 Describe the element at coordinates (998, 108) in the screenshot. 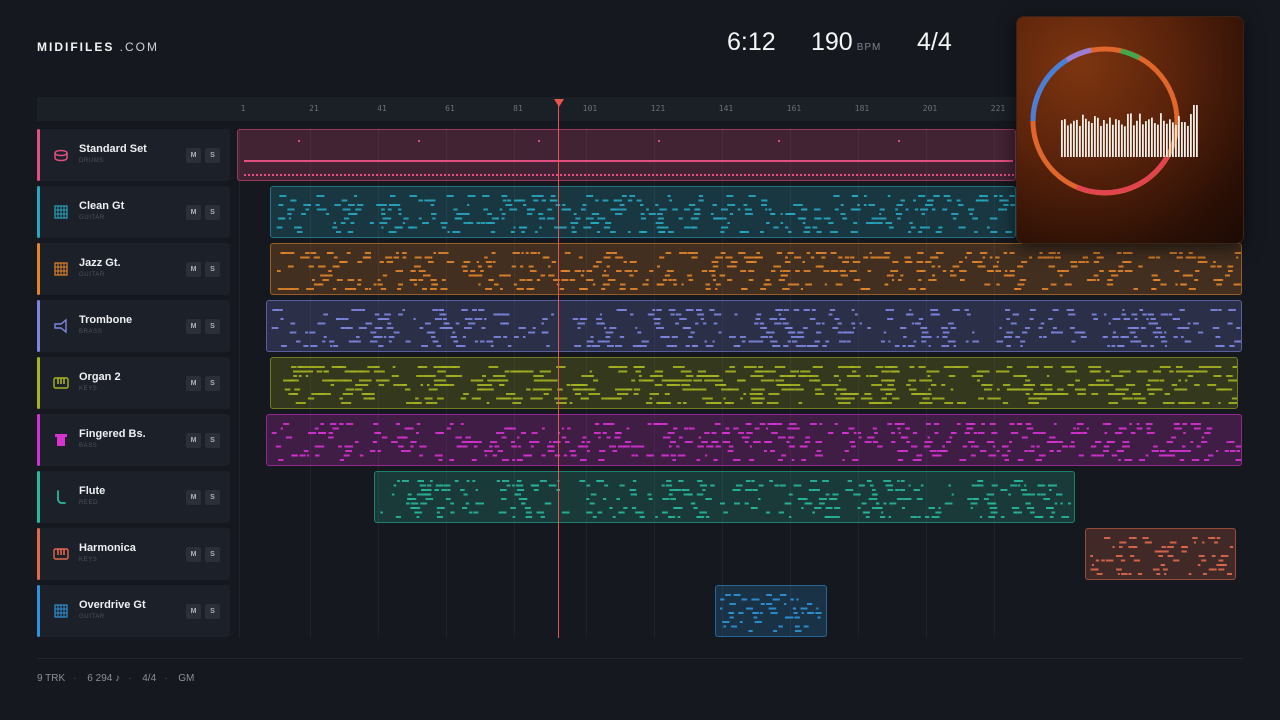

I see `ruler-tick: 221` at that location.